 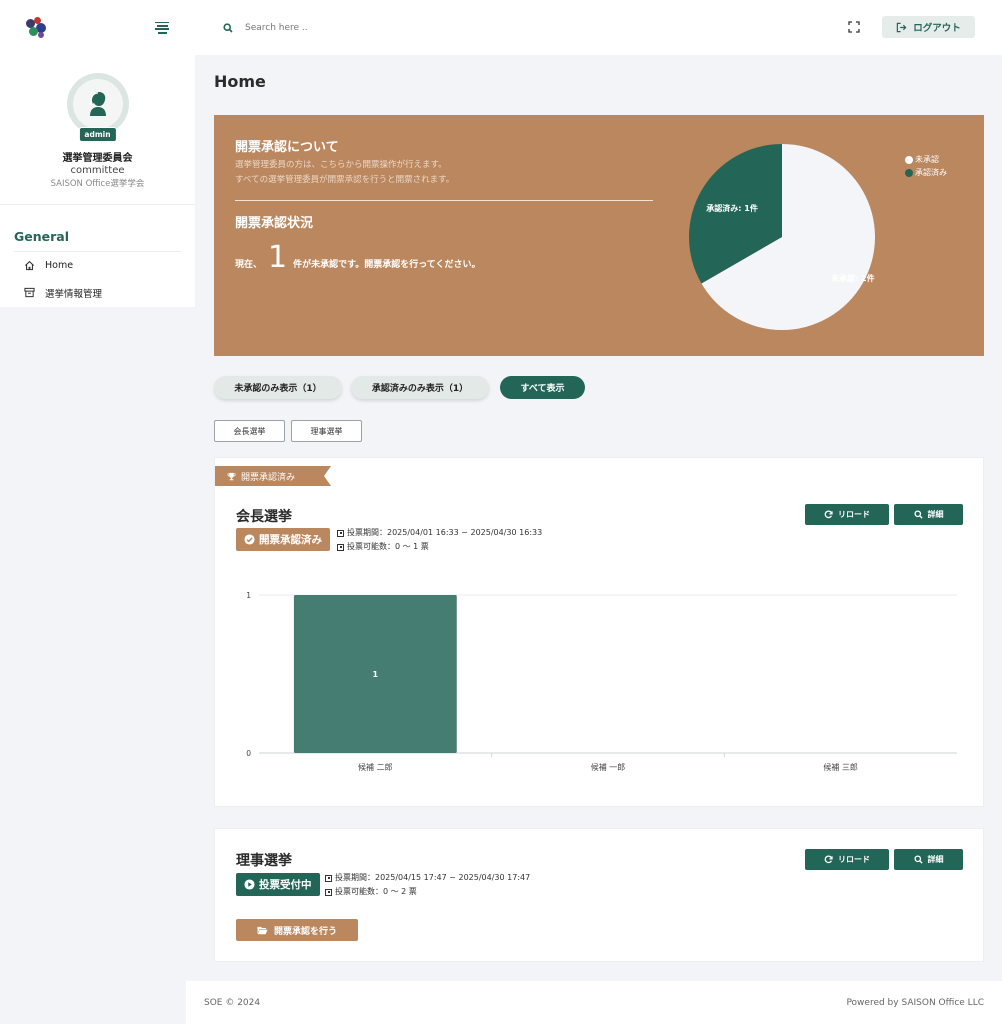 What do you see at coordinates (444, 200) in the screenshot?
I see `banner-divider` at bounding box center [444, 200].